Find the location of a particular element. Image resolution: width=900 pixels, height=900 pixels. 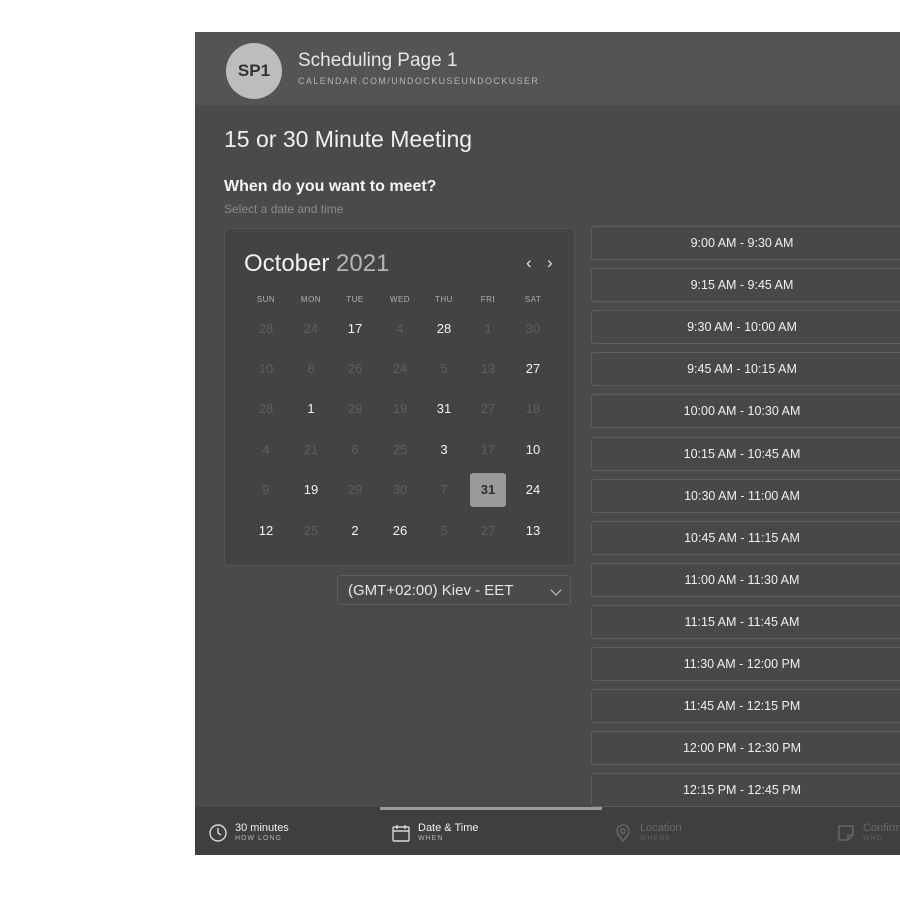

time-slot-button: 9:15 AM - 9:45 AM is located at coordinates (745, 285).